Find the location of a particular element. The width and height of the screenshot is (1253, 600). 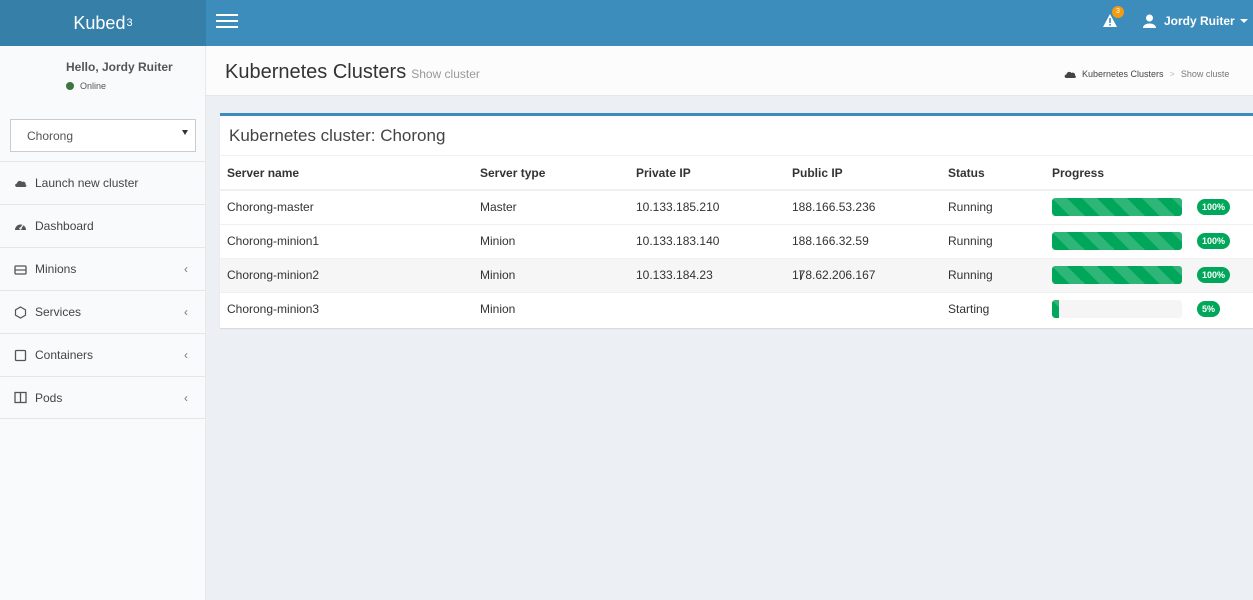

sidebar-item-launch-new-cluster: Launch new cluster is located at coordinates (102, 182).